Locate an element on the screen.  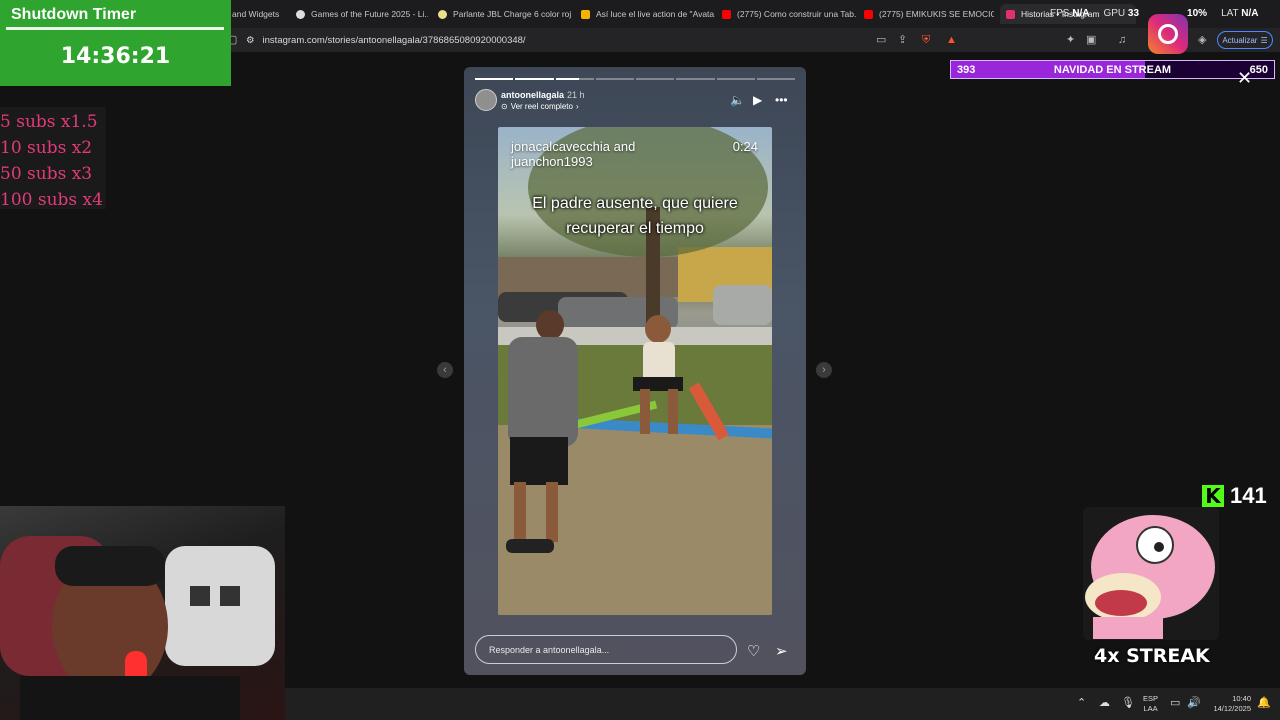
brave-shield-icon: ⛨ is located at coordinates (926, 40).